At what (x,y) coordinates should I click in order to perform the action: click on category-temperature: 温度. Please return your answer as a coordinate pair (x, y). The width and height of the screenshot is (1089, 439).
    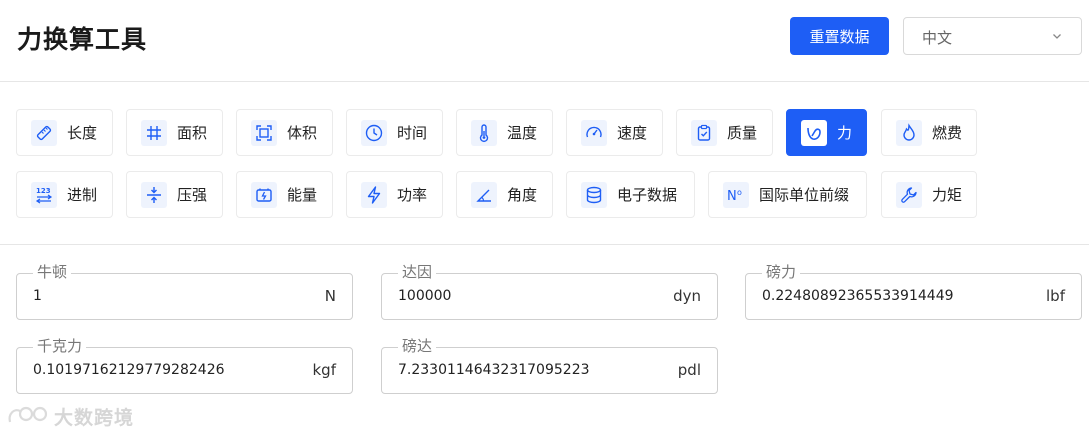
    Looking at the image, I should click on (504, 132).